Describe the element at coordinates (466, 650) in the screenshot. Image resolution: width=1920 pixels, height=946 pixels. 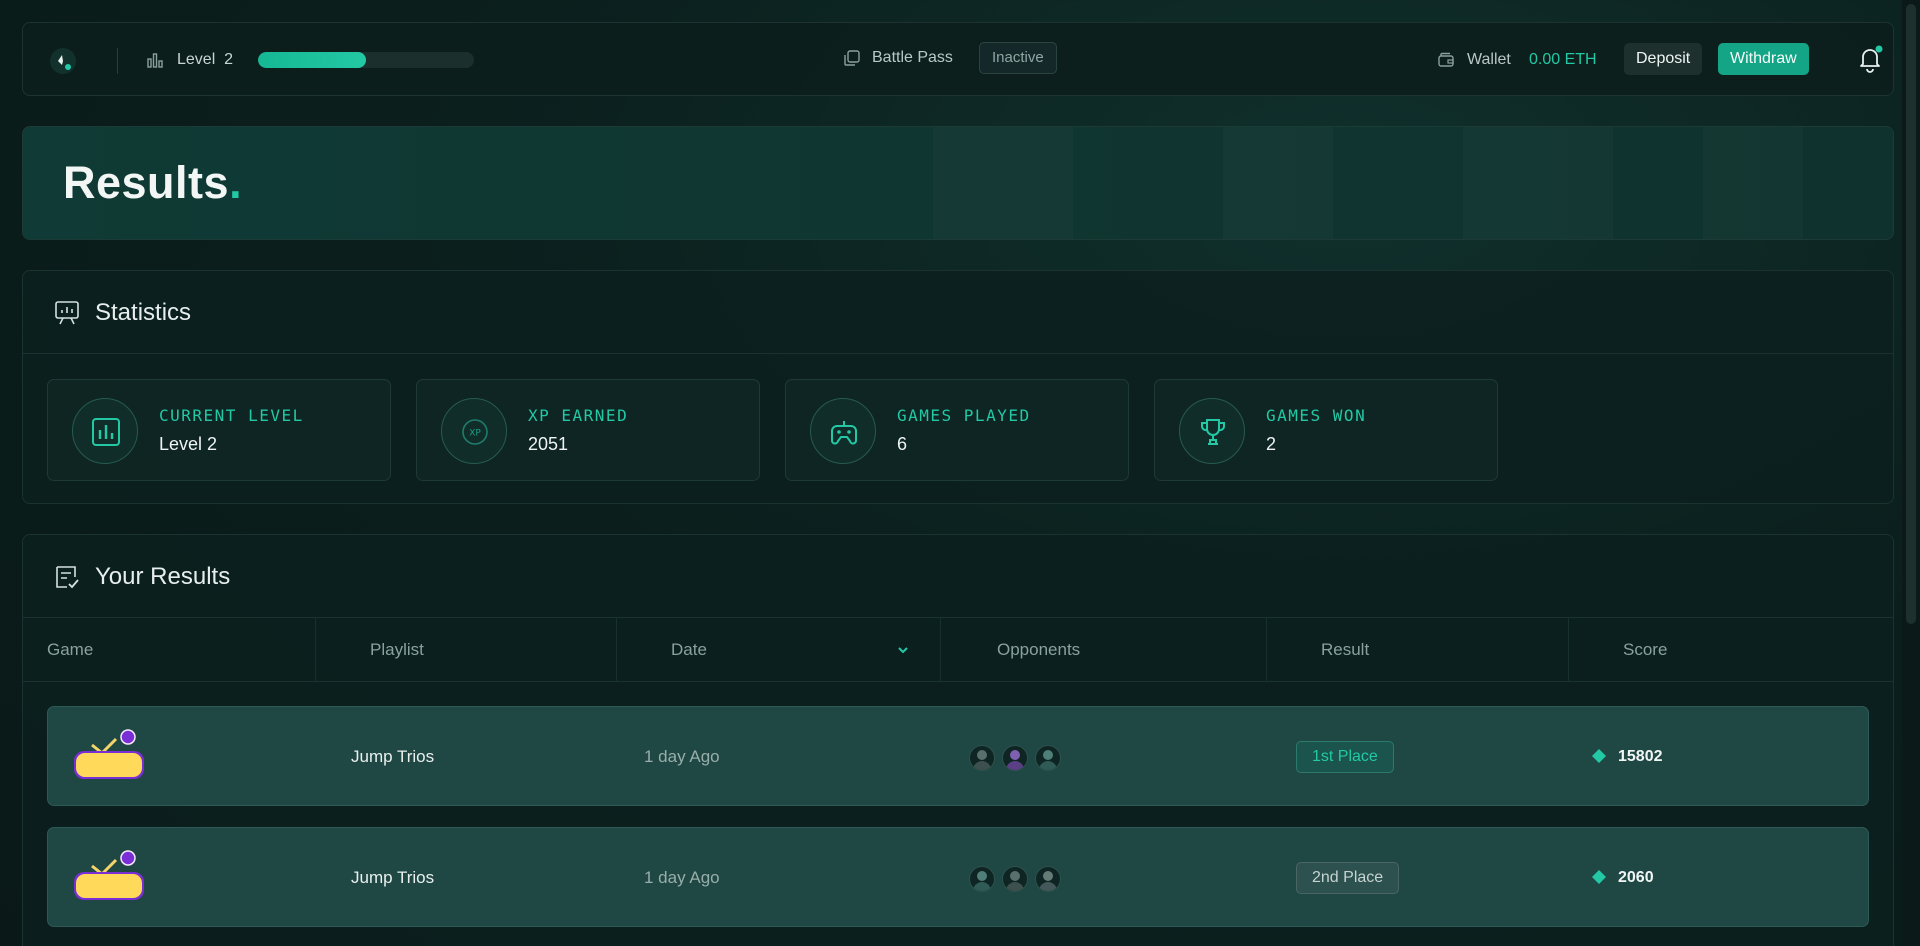
I see `column-header-playlist: Playlist` at that location.